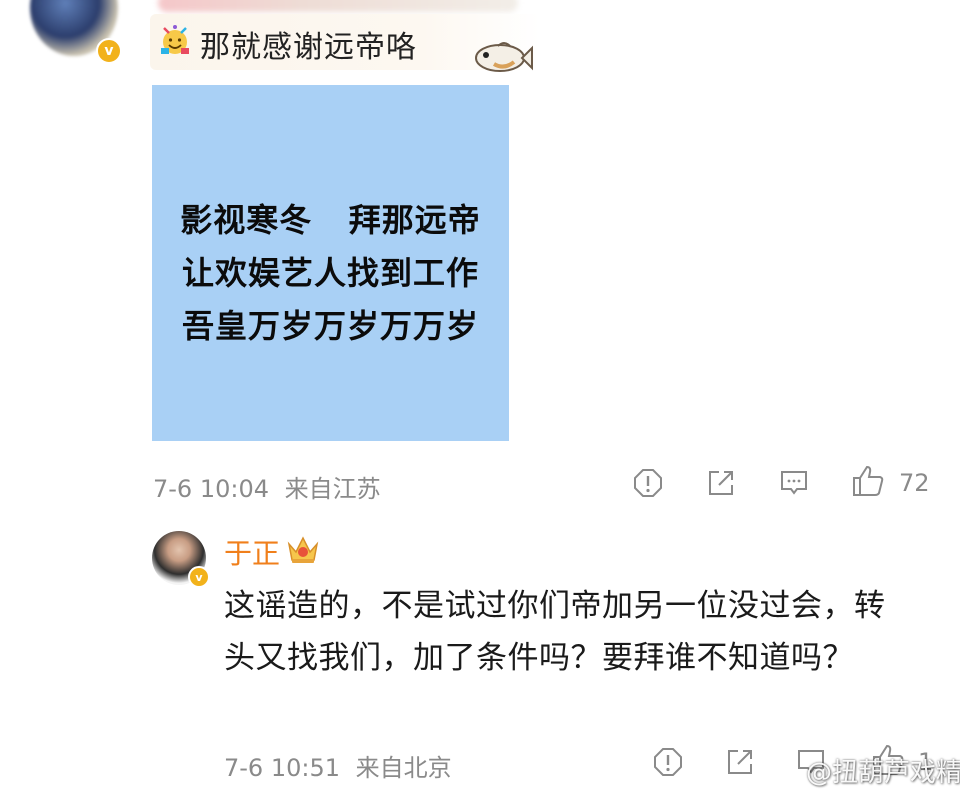  I want to click on party-emoji-icon, so click(175, 39).